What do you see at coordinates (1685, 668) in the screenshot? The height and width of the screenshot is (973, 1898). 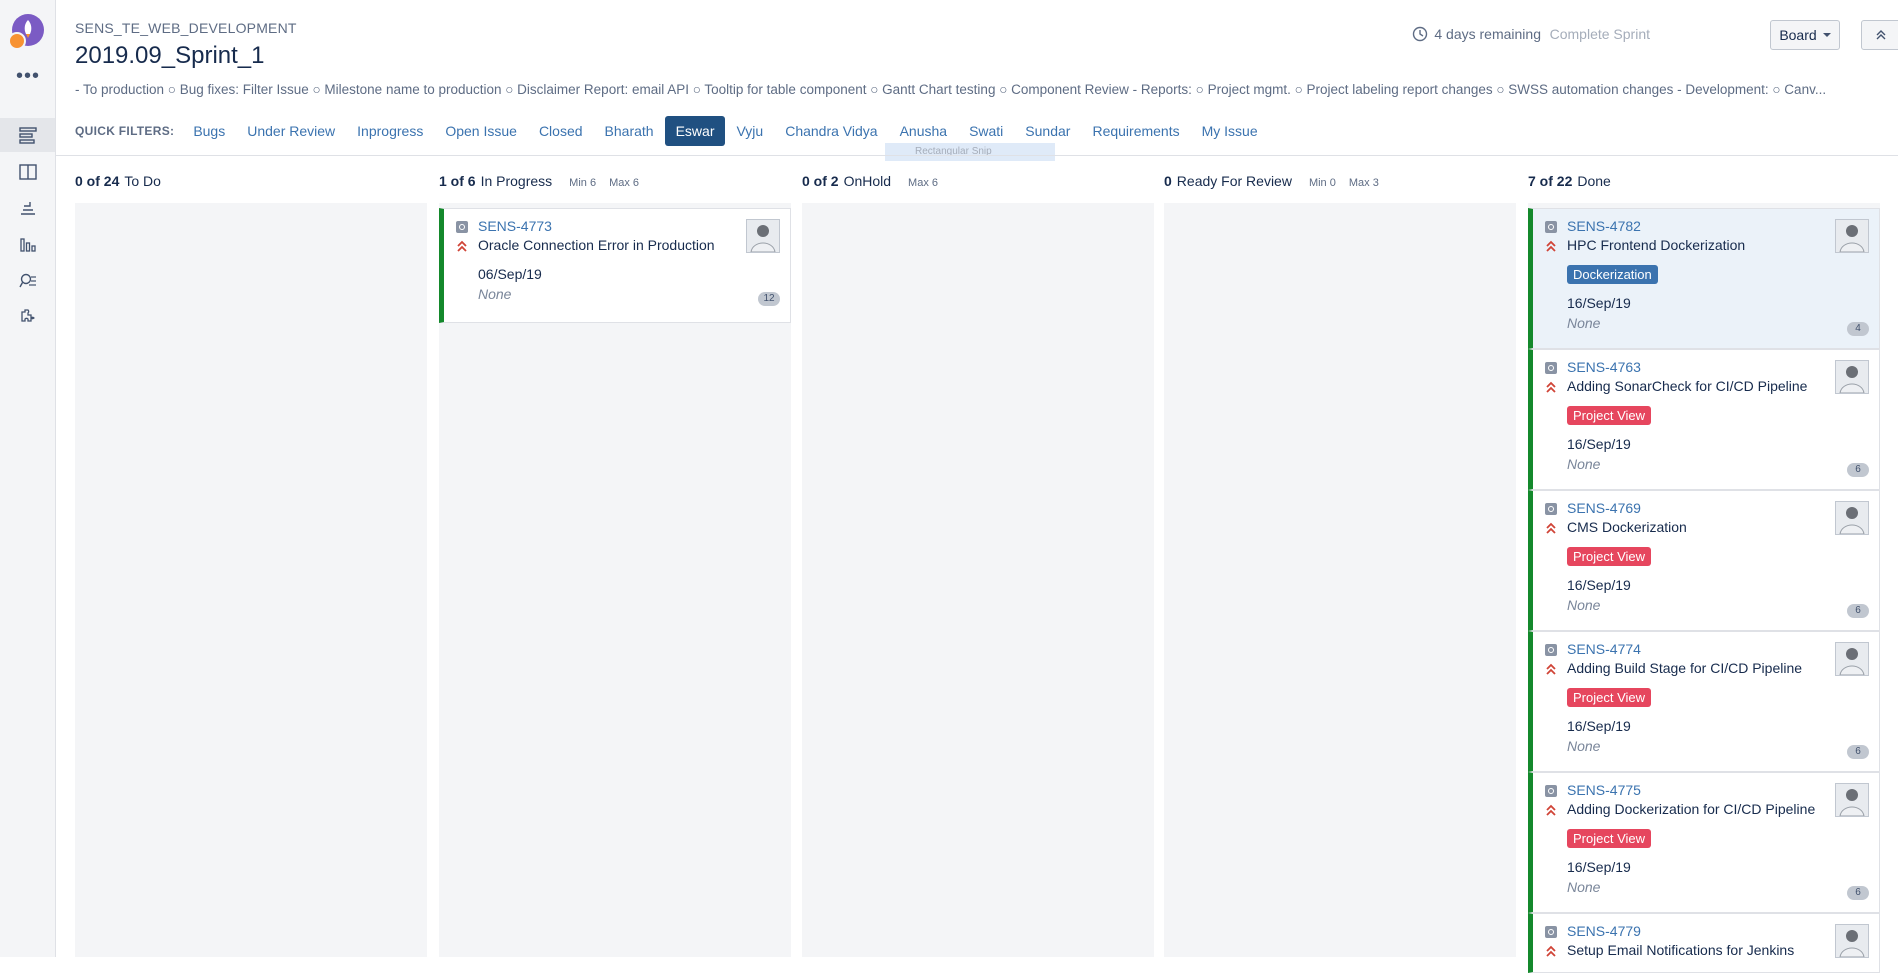 I see `issue-summary: Adding Build Stage for CI/CD Pipeline` at bounding box center [1685, 668].